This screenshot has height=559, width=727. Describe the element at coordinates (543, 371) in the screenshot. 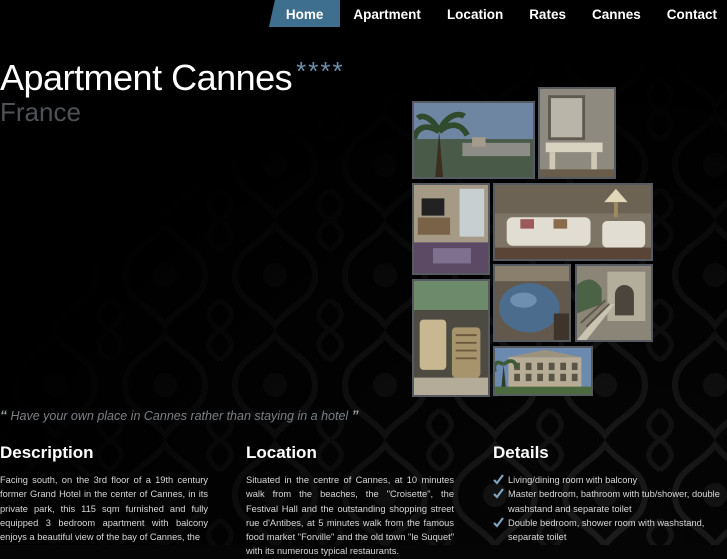

I see `photo-grand-hotel-facade` at that location.